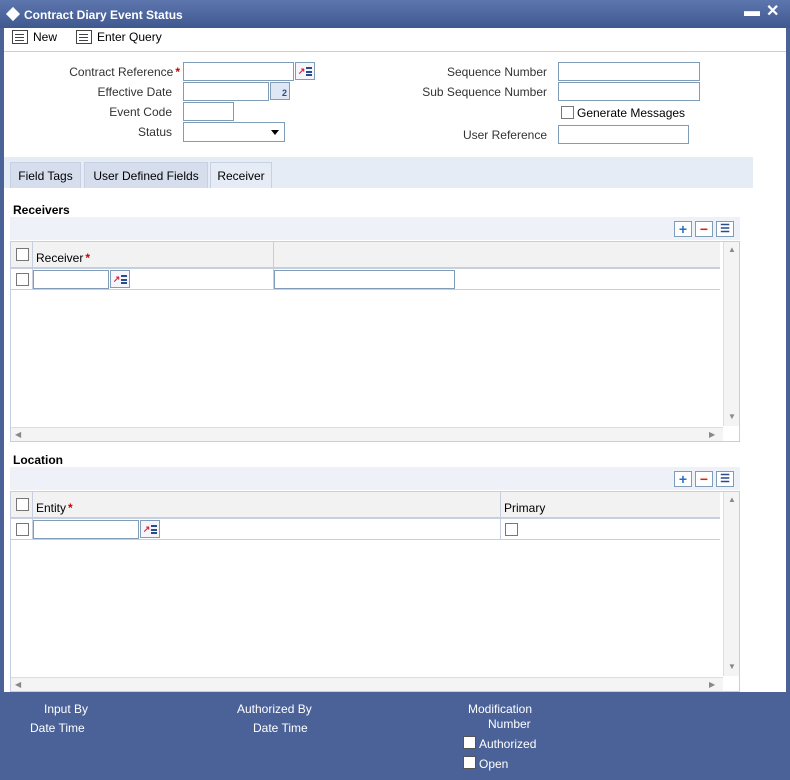 Image resolution: width=790 pixels, height=780 pixels. I want to click on toolbar-divider, so click(395, 51).